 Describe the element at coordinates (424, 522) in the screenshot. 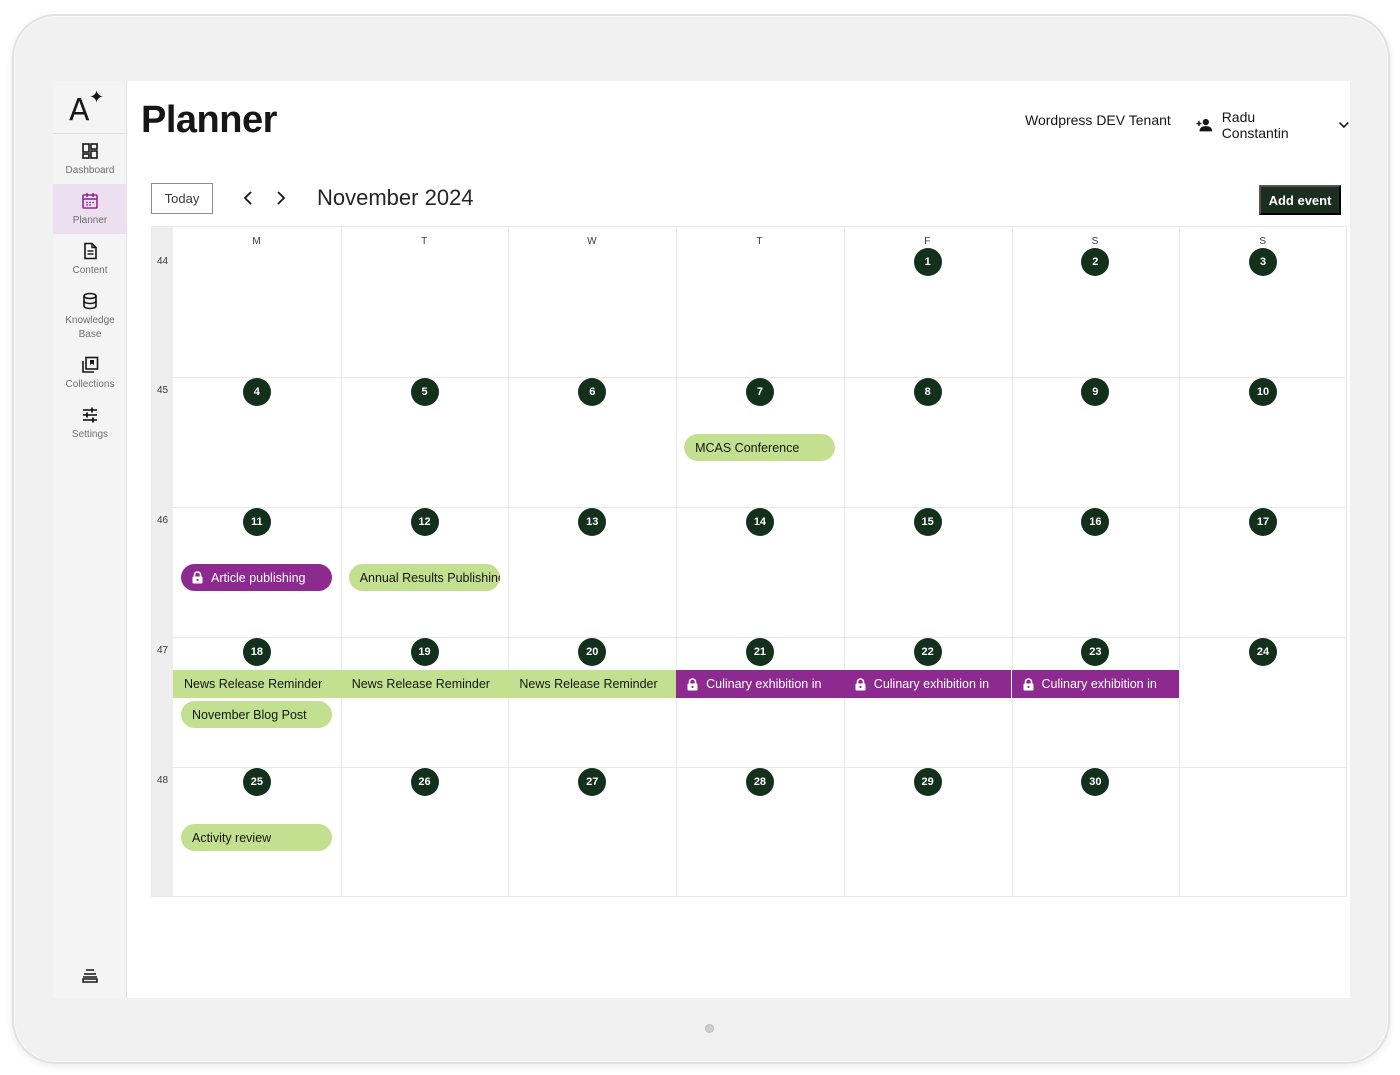

I see `day-number: 12` at that location.